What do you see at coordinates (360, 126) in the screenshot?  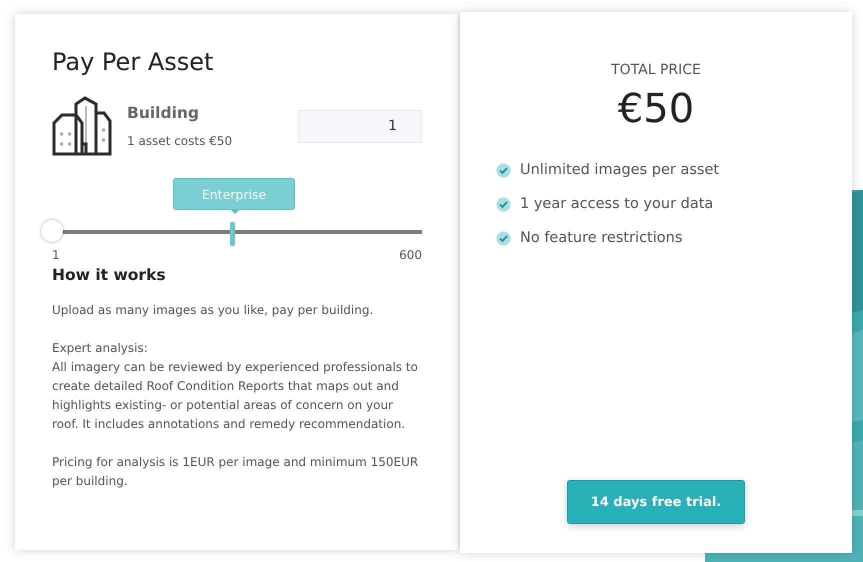 I see `quantity-field: 1` at bounding box center [360, 126].